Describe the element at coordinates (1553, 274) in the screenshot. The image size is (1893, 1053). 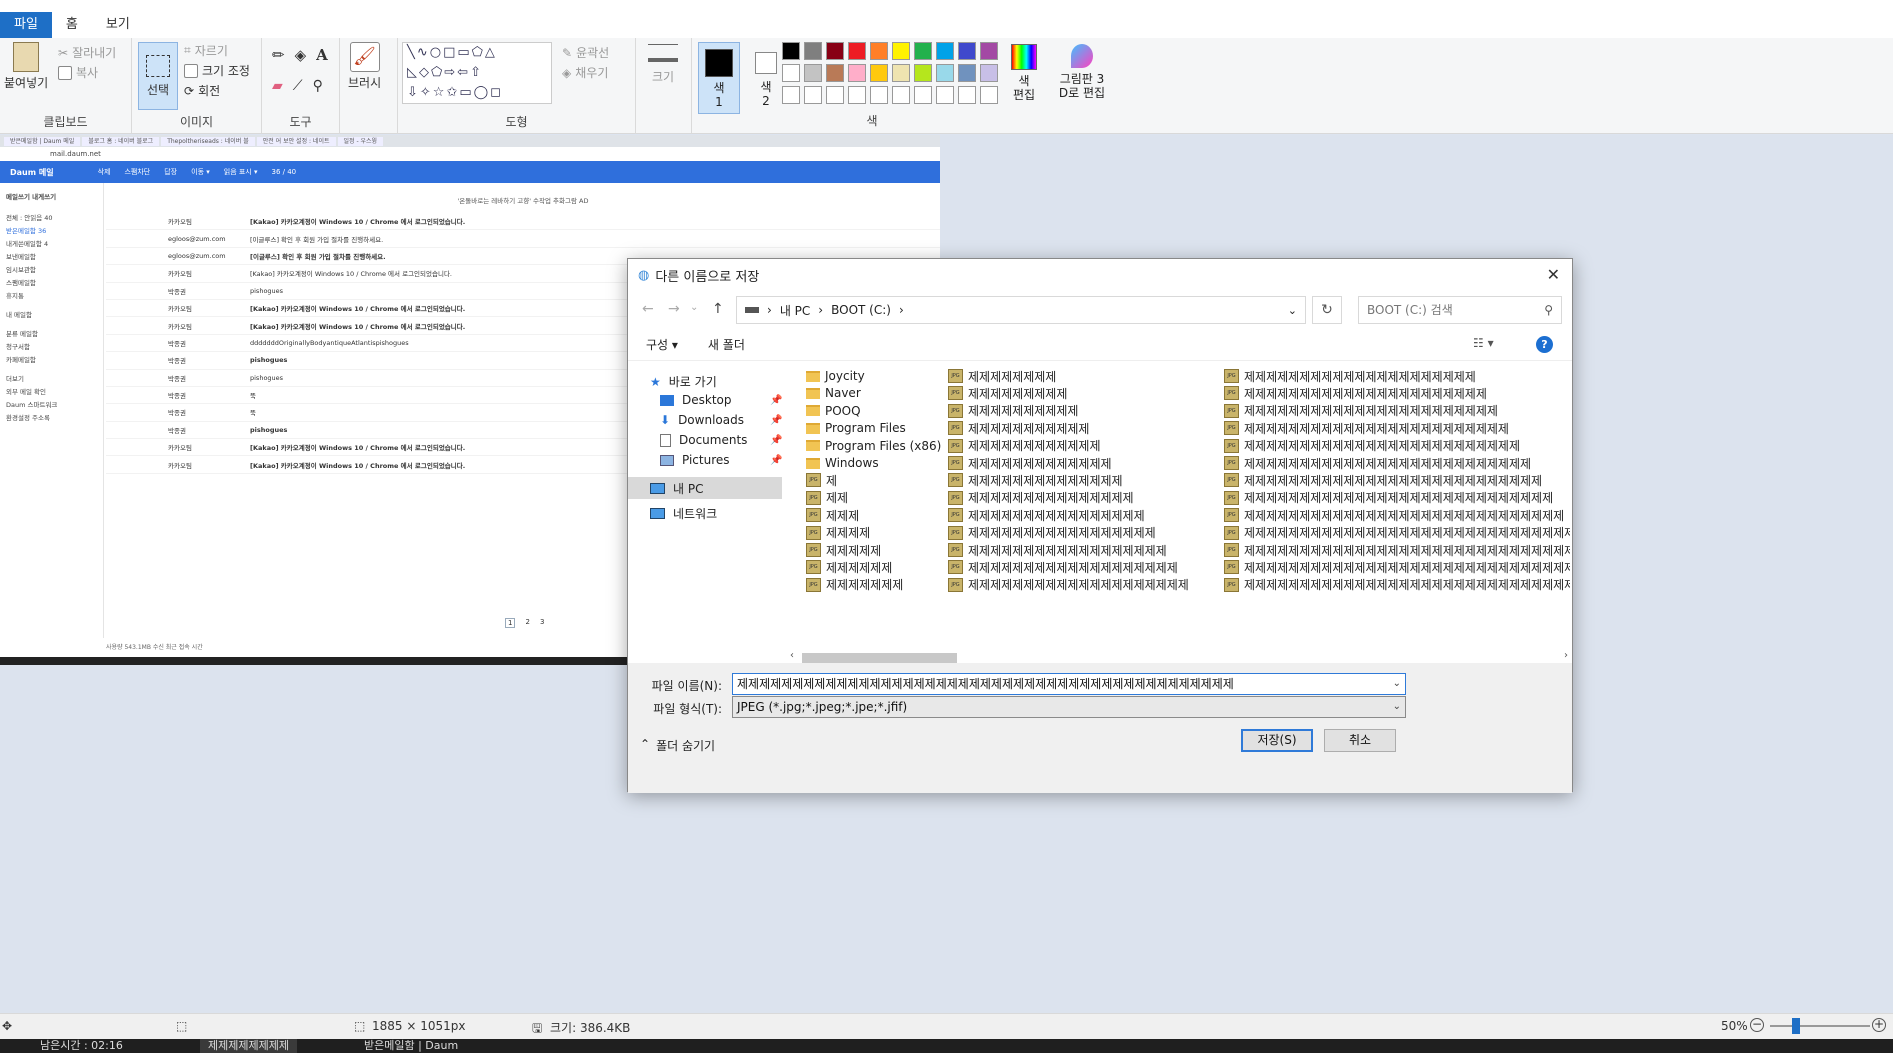
I see `close-icon: ✕` at that location.